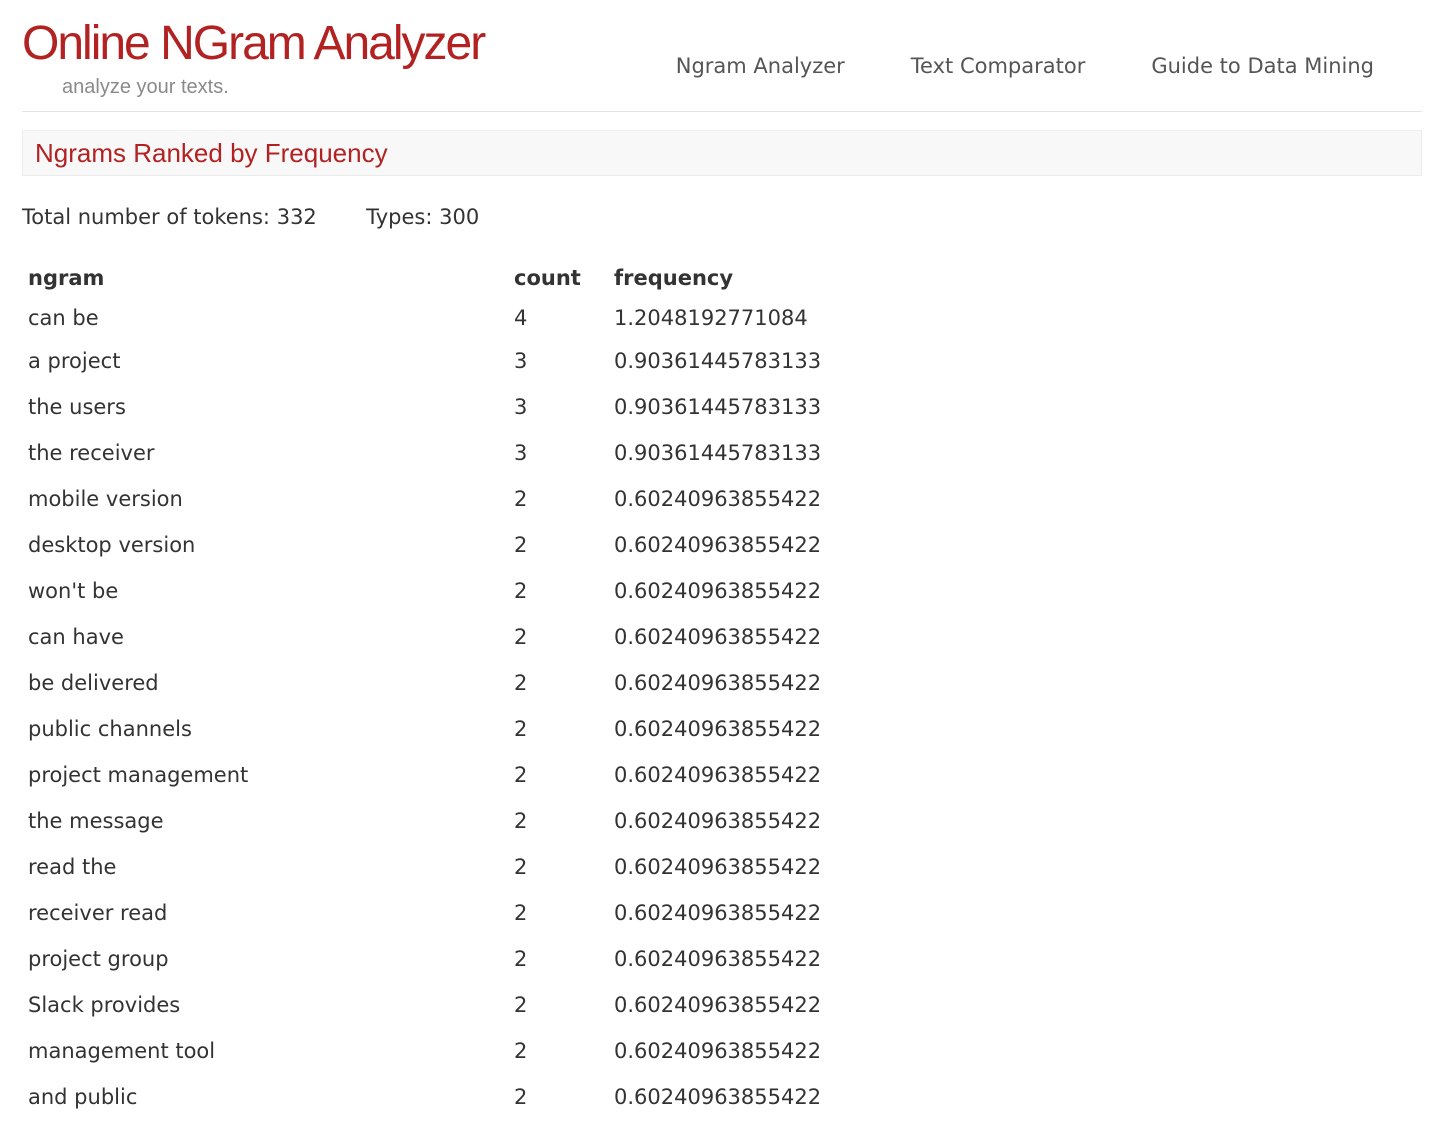  What do you see at coordinates (674, 278) in the screenshot?
I see `column-header-frequency: frequency` at bounding box center [674, 278].